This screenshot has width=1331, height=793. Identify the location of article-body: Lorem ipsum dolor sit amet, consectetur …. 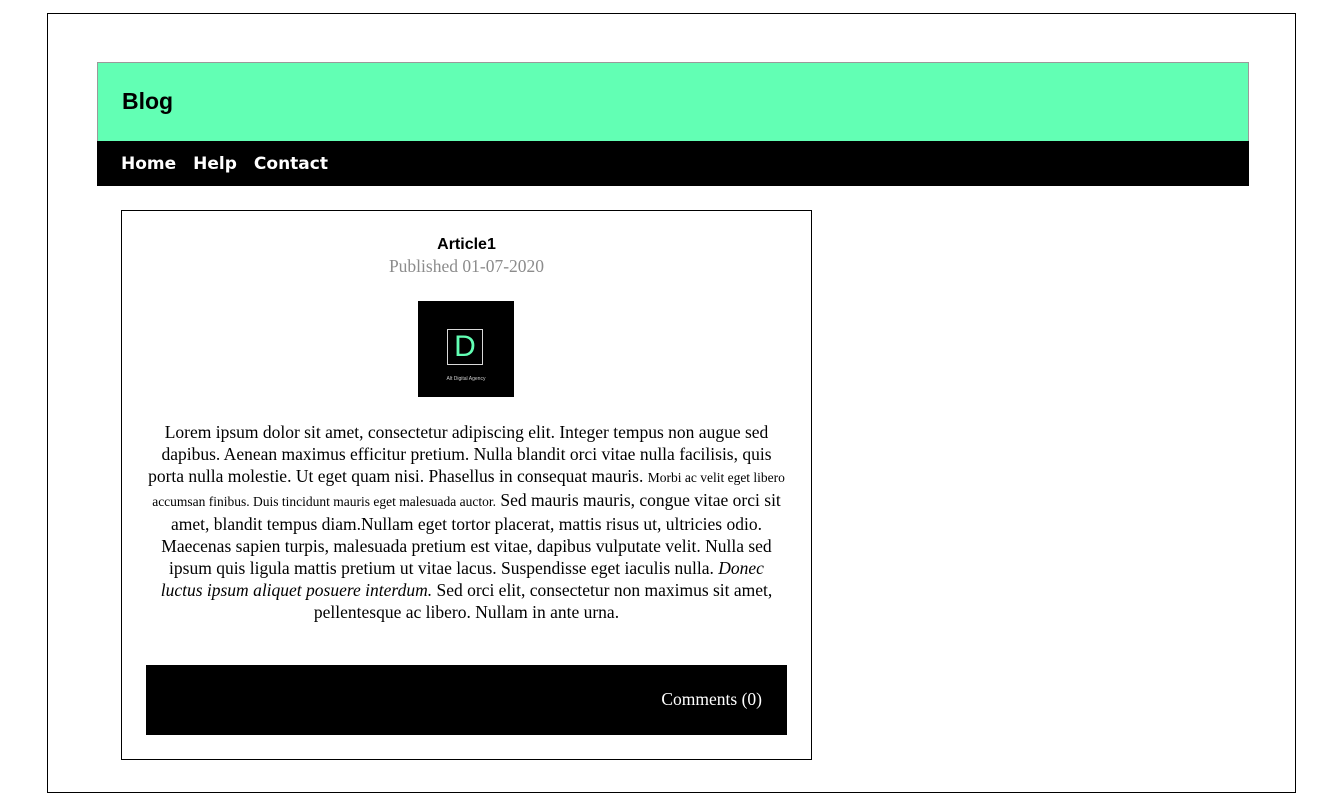
(466, 522).